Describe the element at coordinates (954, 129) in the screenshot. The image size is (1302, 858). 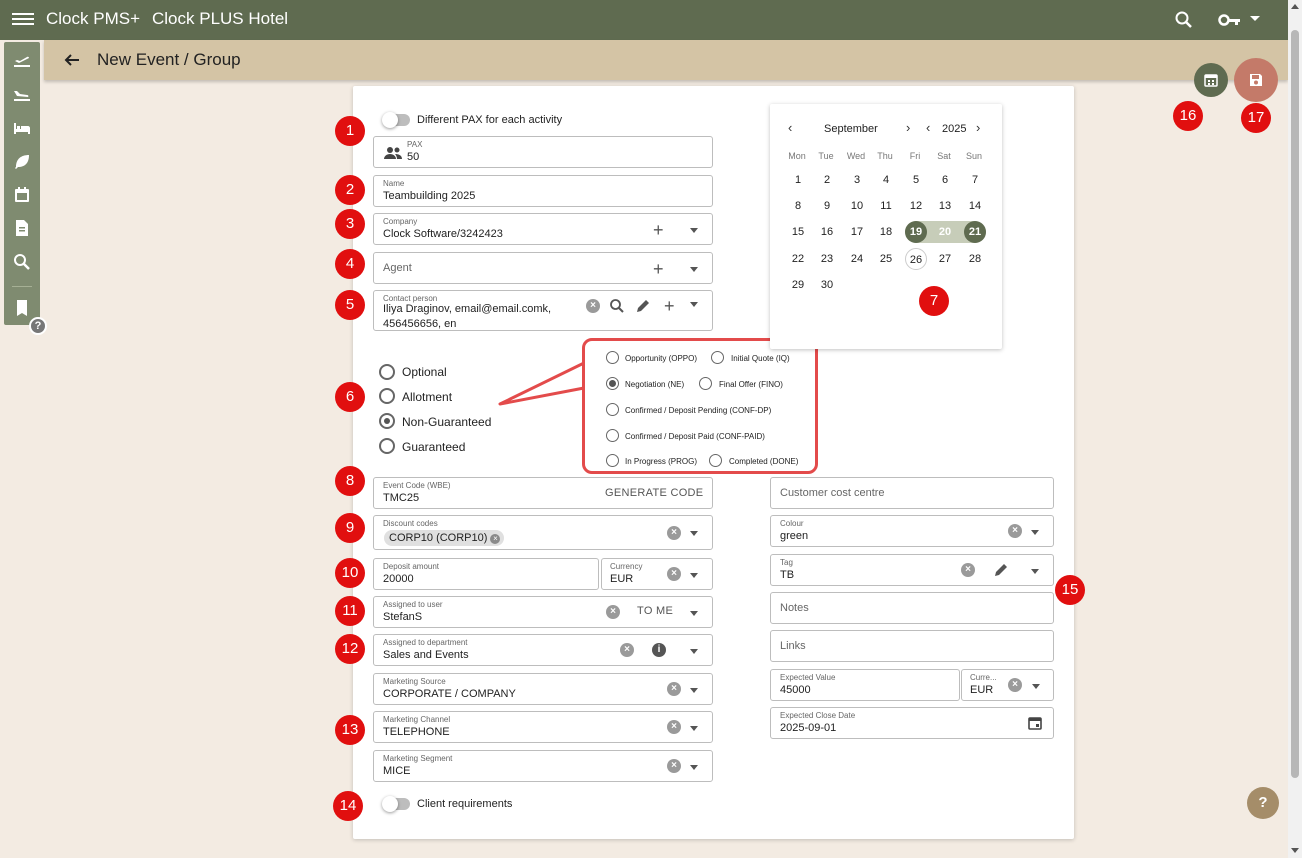
I see `calendar-year: 2025` at that location.